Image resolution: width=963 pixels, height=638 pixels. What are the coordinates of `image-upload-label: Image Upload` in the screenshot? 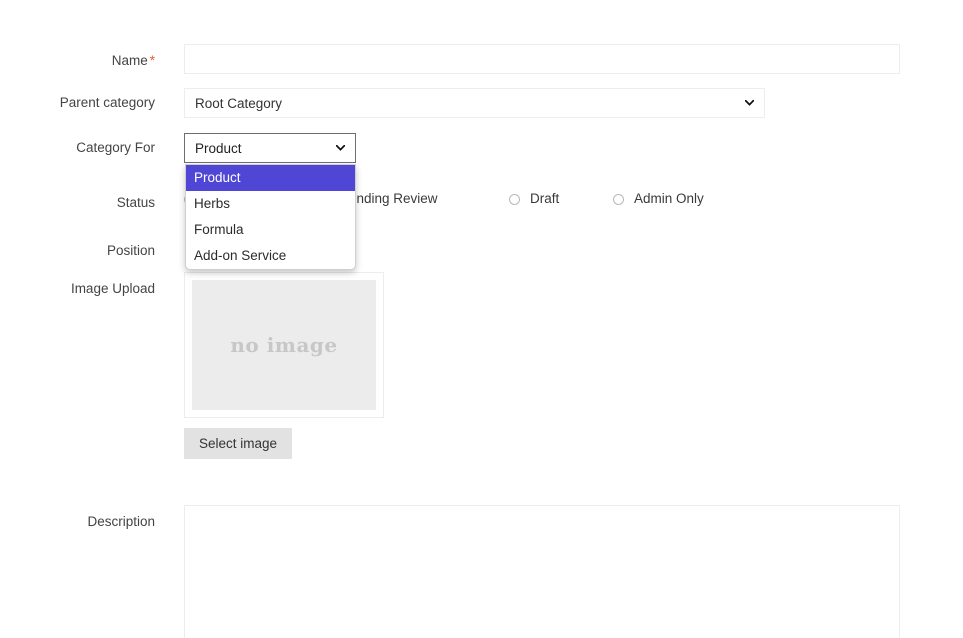 It's located at (112, 288).